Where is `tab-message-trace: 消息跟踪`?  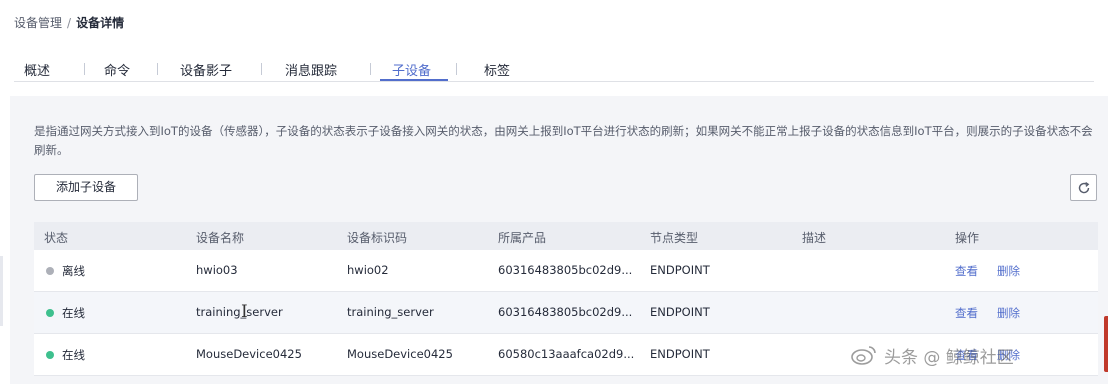
tab-message-trace: 消息跟踪 is located at coordinates (311, 69).